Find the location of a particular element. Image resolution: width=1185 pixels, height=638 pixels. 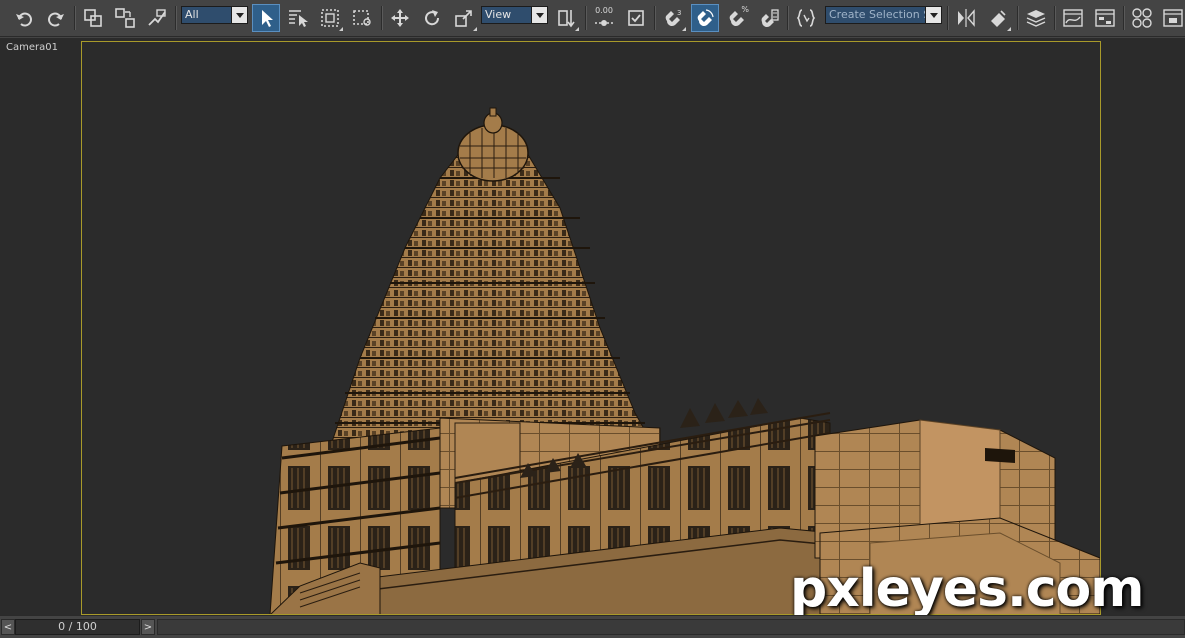

layer-manager-button is located at coordinates (1036, 18).